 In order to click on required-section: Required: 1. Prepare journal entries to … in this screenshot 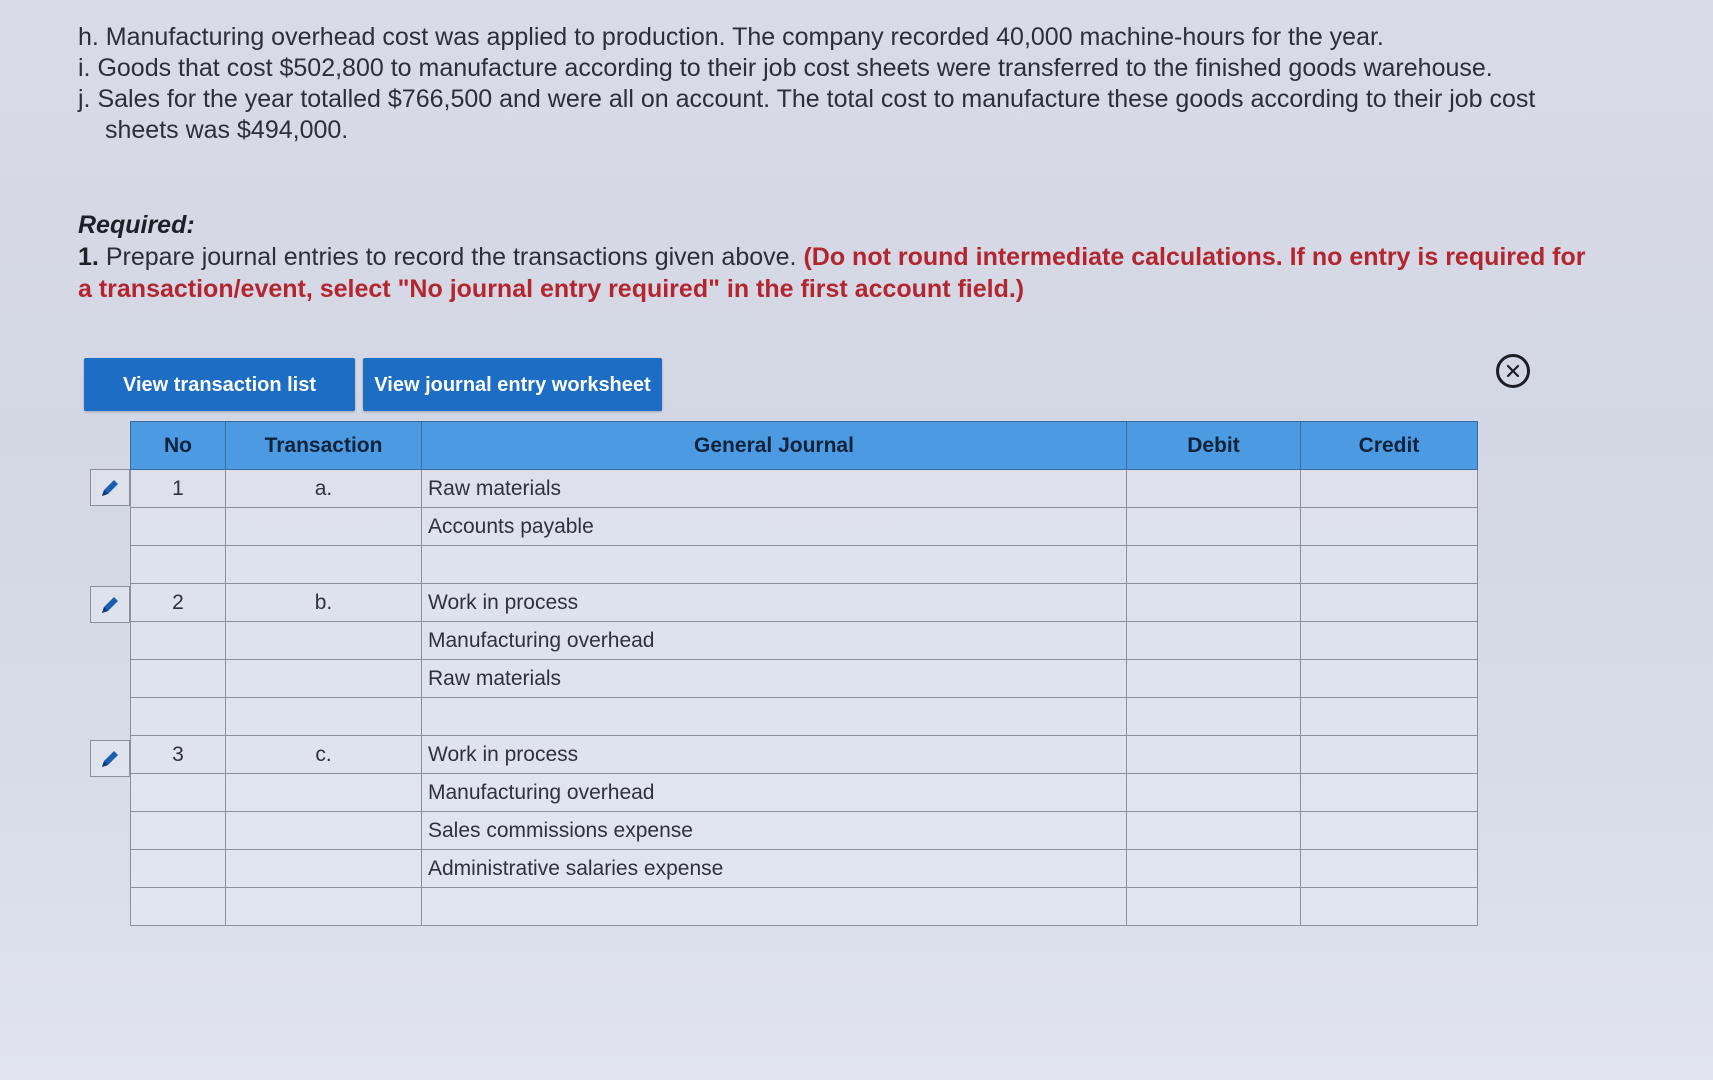, I will do `click(878, 257)`.